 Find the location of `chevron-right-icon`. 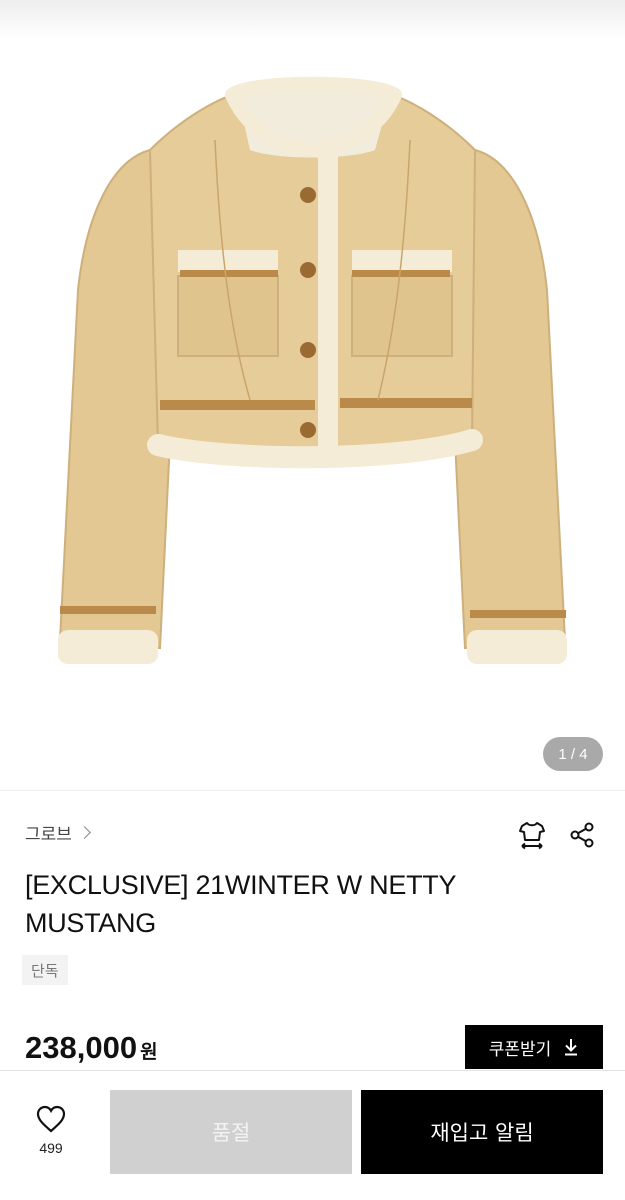

chevron-right-icon is located at coordinates (84, 832).